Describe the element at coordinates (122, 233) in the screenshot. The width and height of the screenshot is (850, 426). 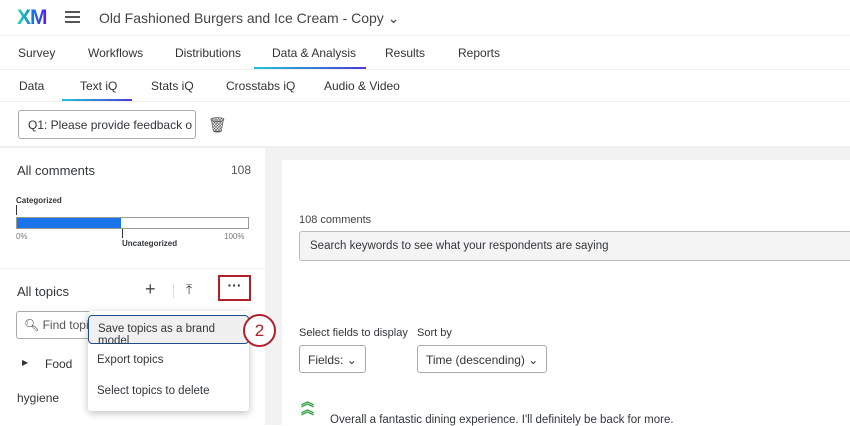
I see `uncategorized-tick` at that location.